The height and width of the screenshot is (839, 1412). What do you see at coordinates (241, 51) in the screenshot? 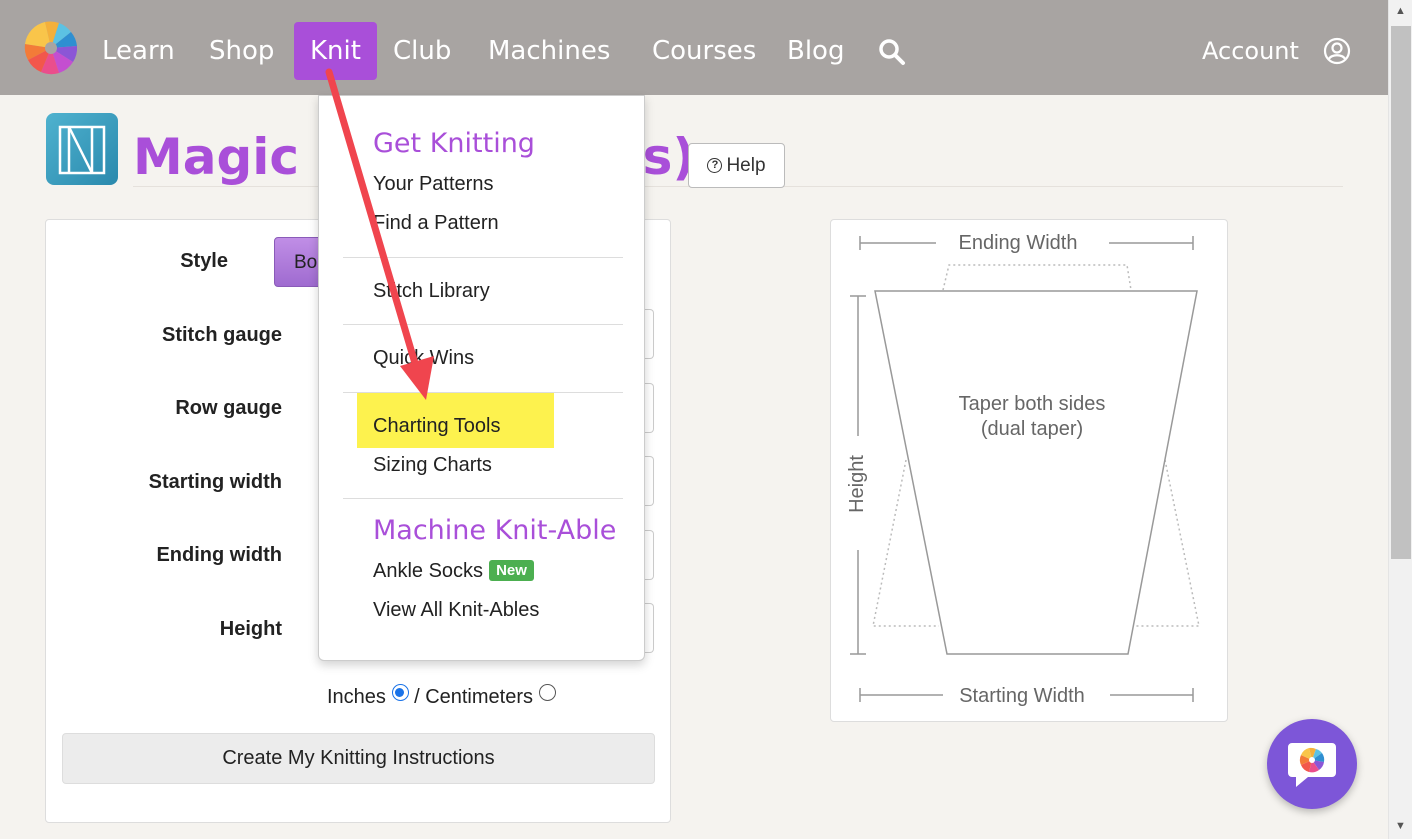
I see `nav-shop: Shop` at bounding box center [241, 51].